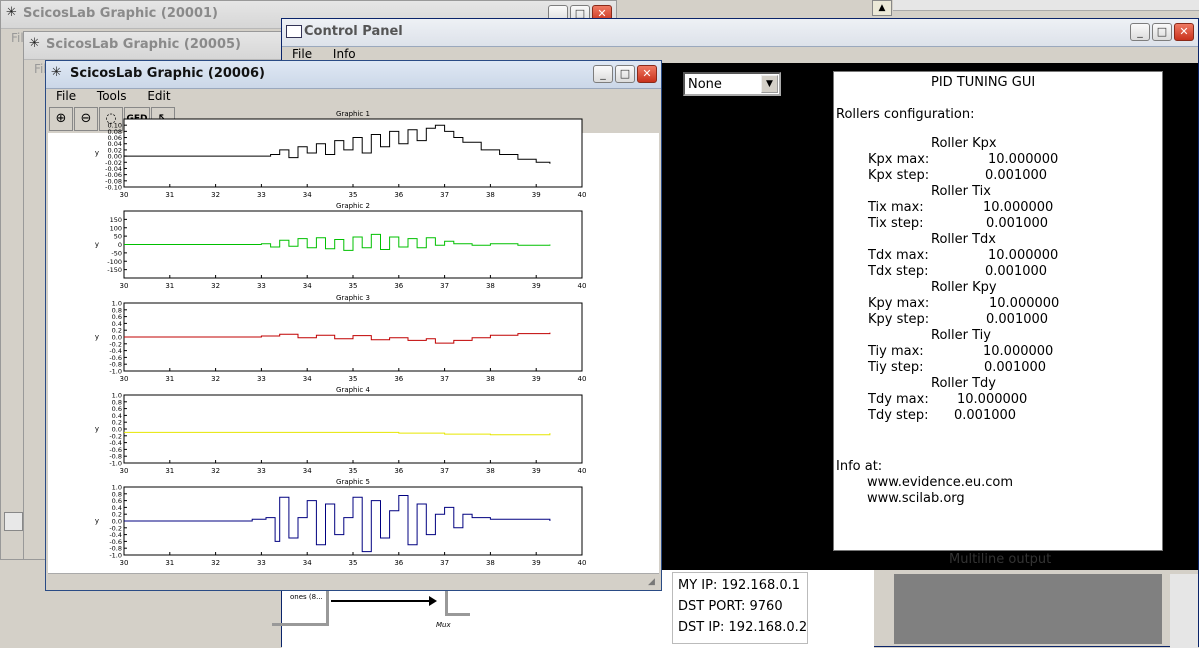 The height and width of the screenshot is (648, 1199). I want to click on menu-edit: Edit, so click(158, 96).